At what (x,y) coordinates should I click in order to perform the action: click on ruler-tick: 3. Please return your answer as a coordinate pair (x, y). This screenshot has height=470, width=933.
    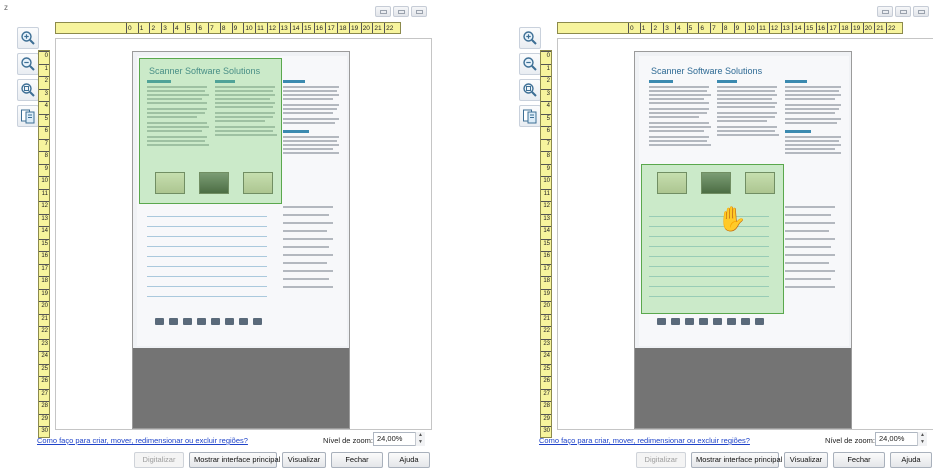
    Looking at the image, I should click on (167, 28).